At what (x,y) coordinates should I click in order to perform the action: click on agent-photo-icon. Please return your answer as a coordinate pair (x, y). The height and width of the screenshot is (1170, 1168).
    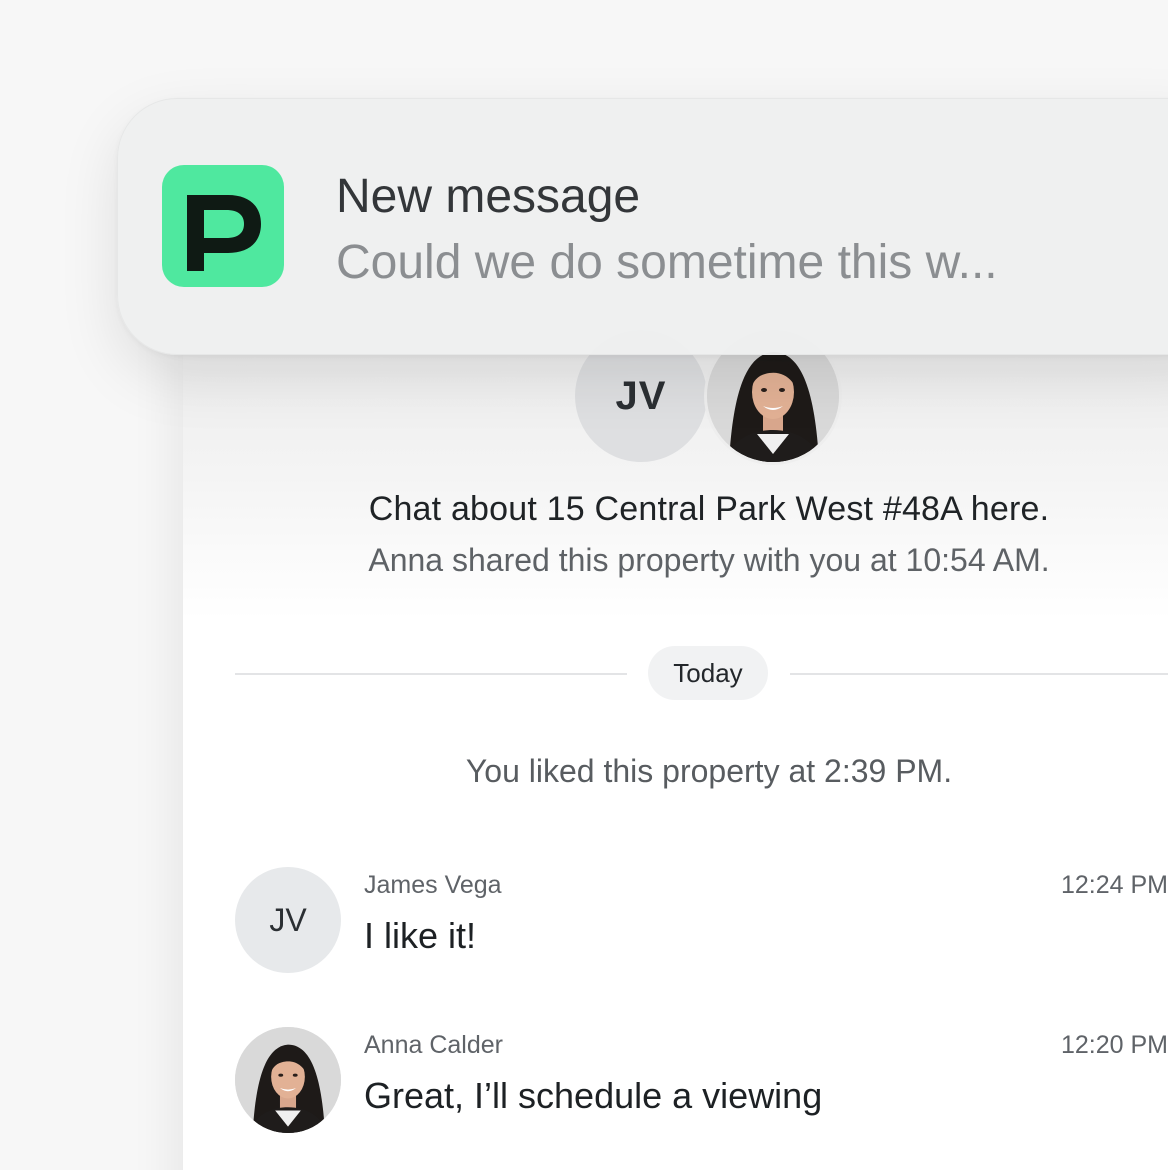
    Looking at the image, I should click on (288, 1080).